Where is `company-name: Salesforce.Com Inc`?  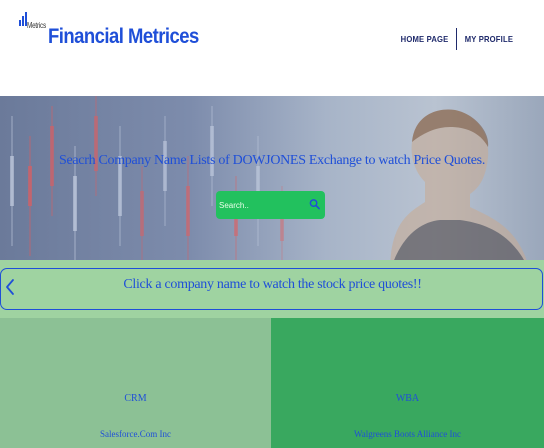 company-name: Salesforce.Com Inc is located at coordinates (135, 434).